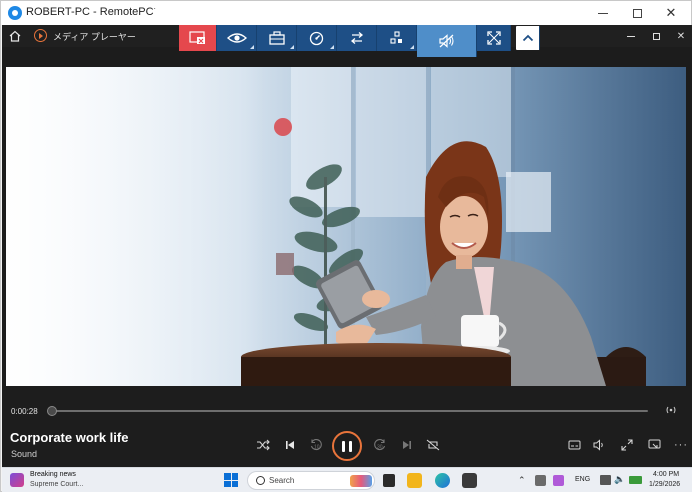 This screenshot has height=492, width=692. I want to click on toolbar-fullscreen-button, so click(494, 38).